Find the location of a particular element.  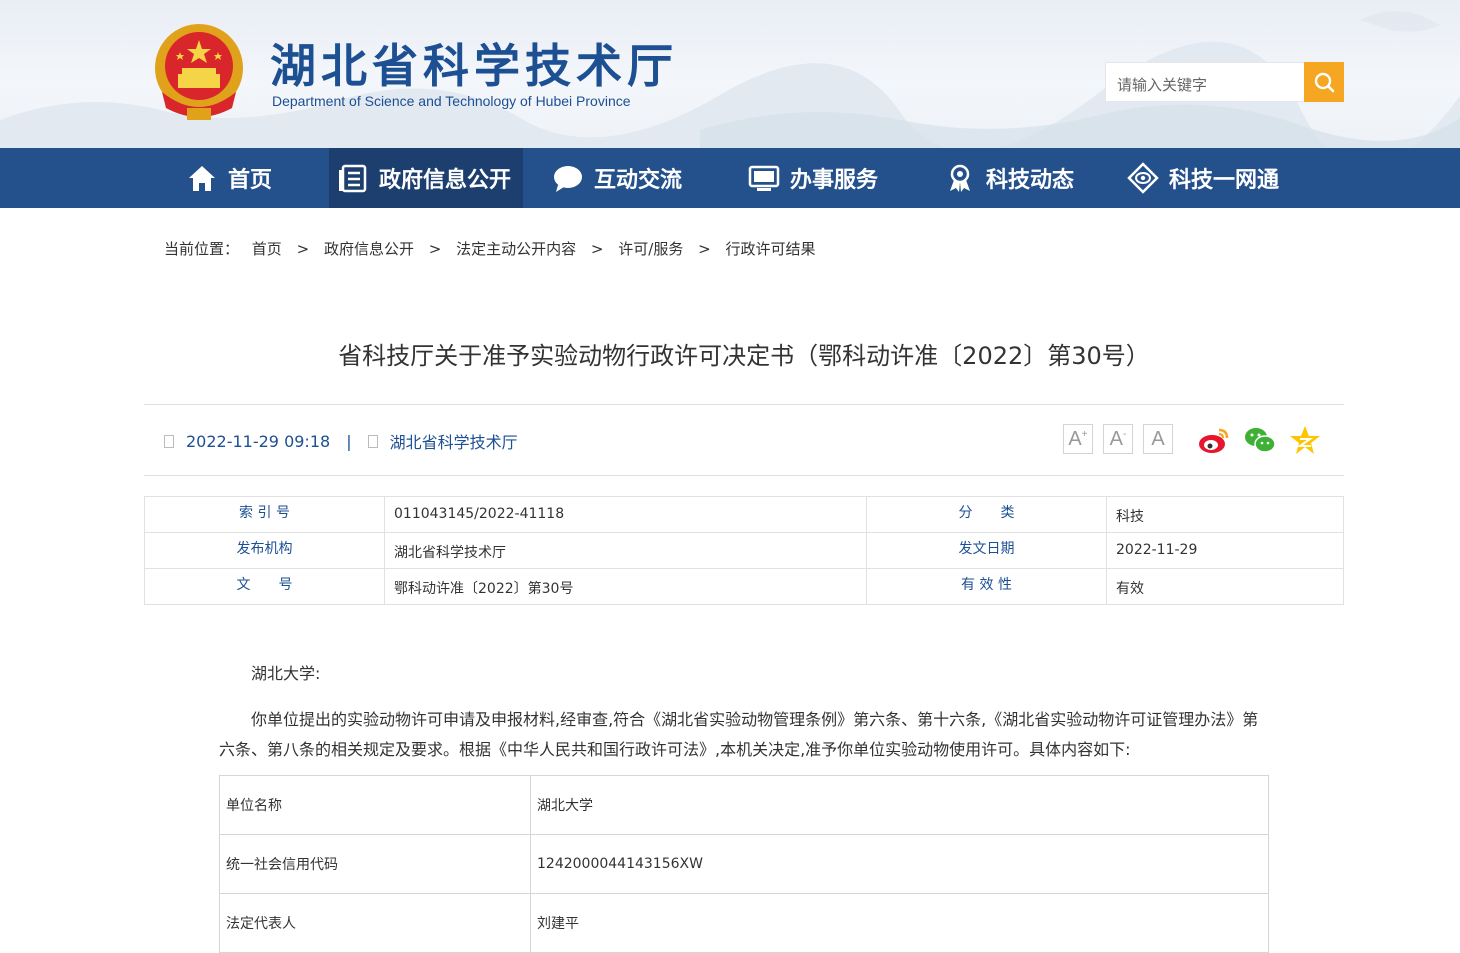

font-increase-button: A + is located at coordinates (1078, 439).